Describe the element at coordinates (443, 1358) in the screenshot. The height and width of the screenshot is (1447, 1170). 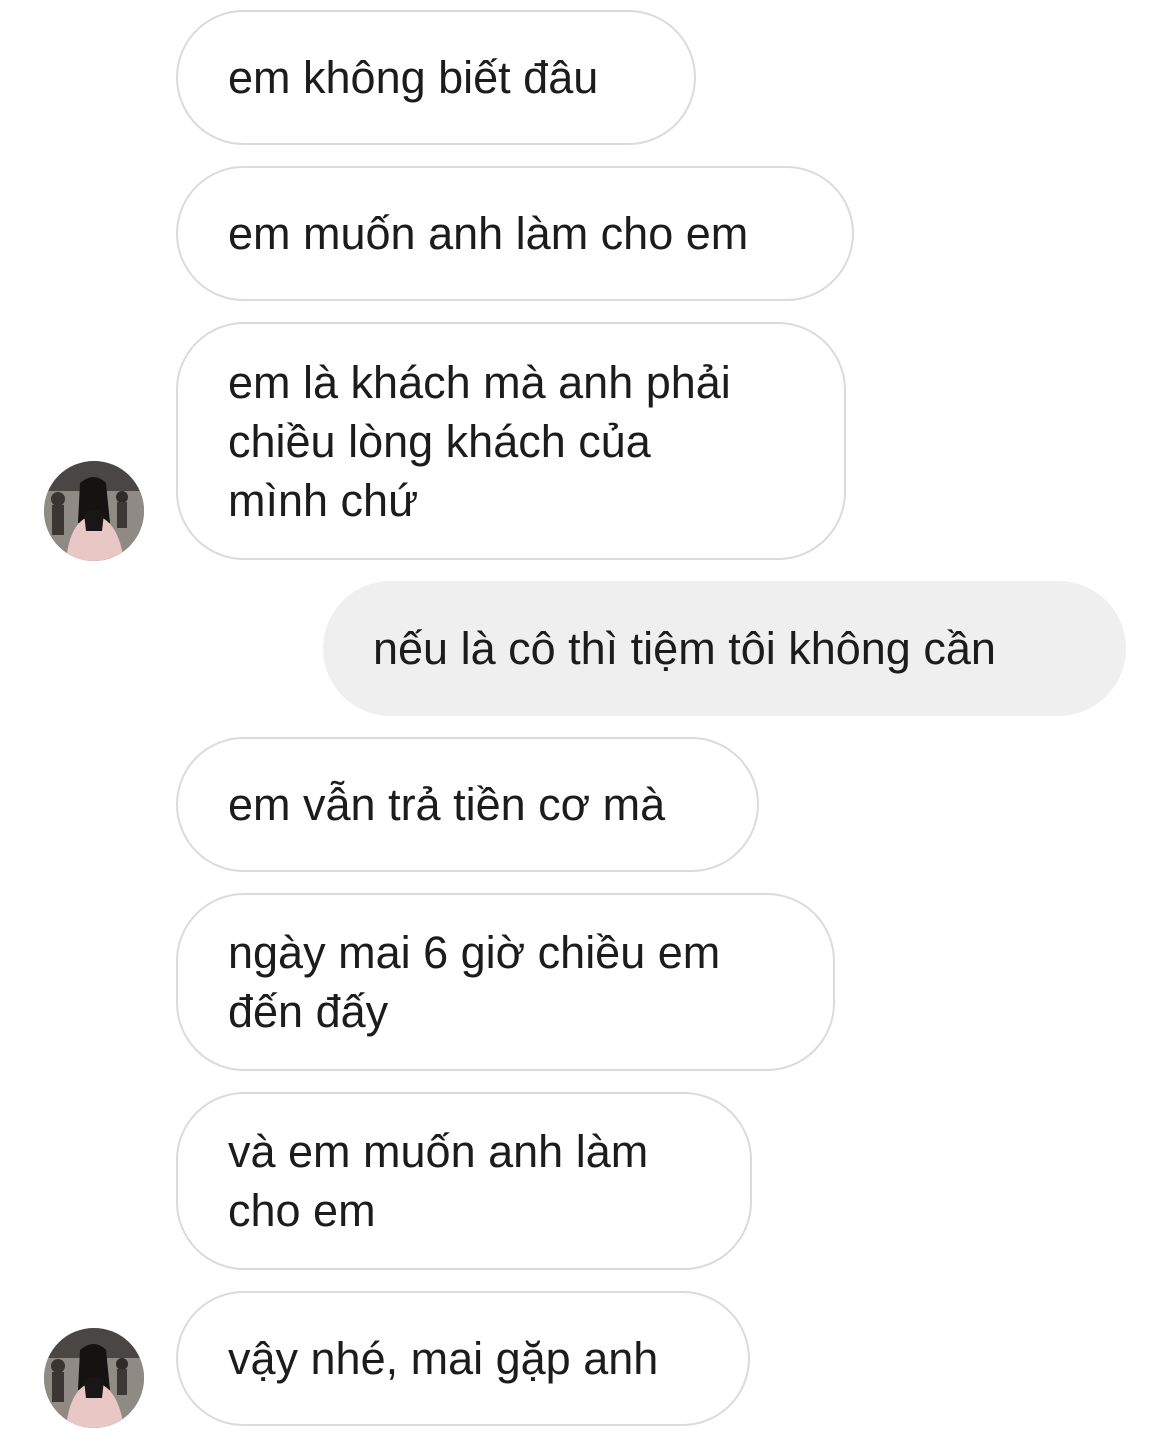
I see `message-text: vậy nhé, mai gặp anh` at that location.